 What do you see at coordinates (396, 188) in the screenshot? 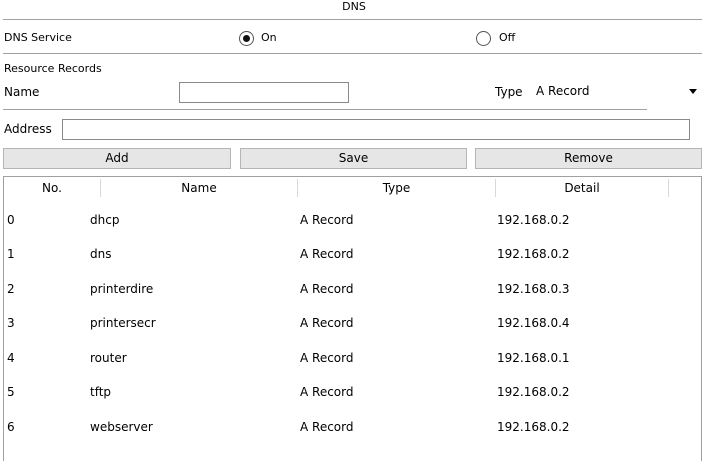
I see `header-type: Type` at bounding box center [396, 188].